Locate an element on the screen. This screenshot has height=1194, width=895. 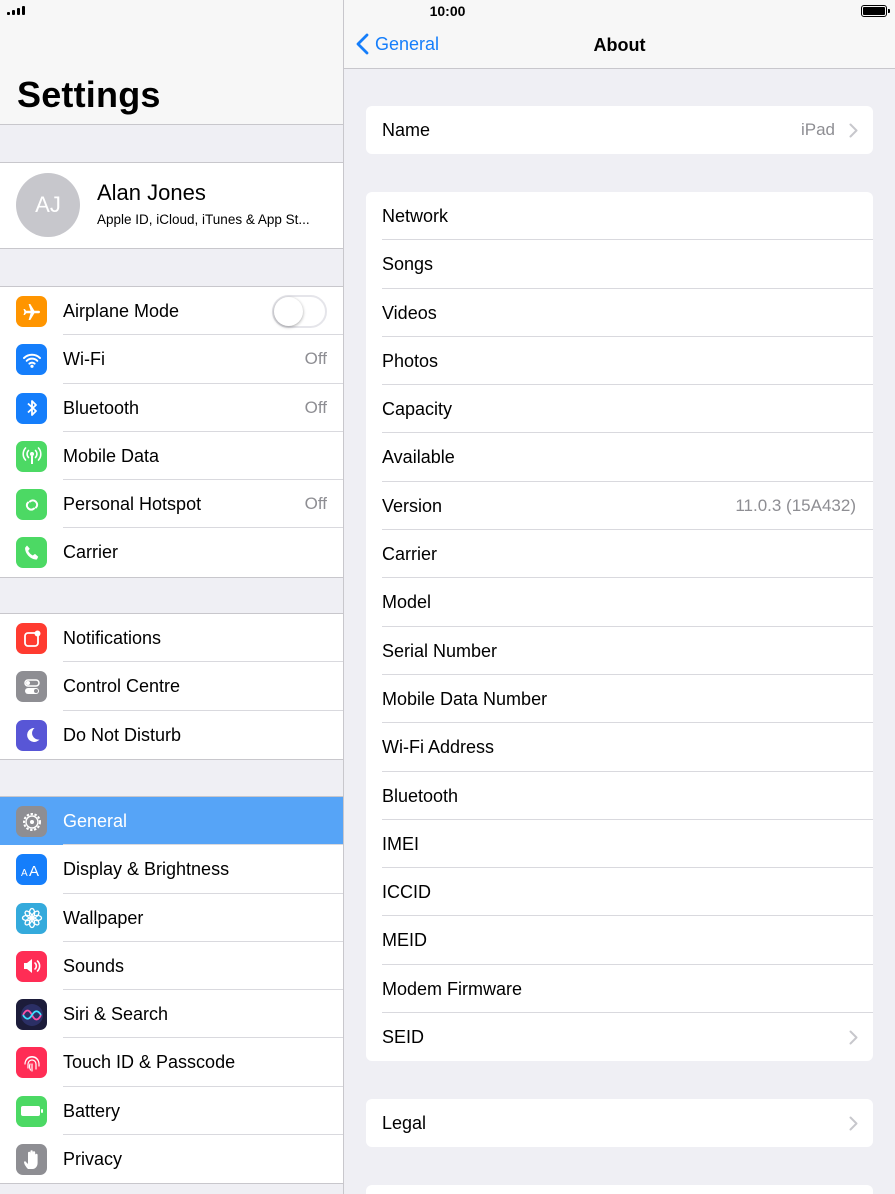
sidebar-item-privacy: Privacy is located at coordinates (171, 1159).